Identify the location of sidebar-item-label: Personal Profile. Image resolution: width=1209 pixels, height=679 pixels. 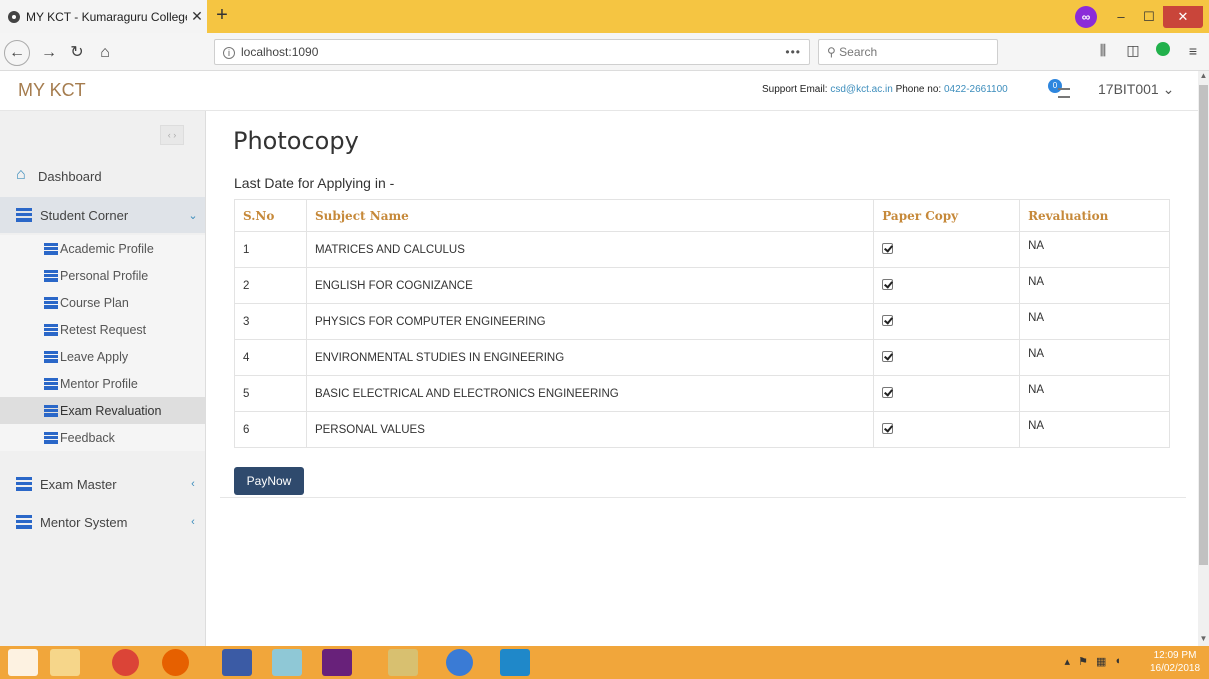
(104, 275).